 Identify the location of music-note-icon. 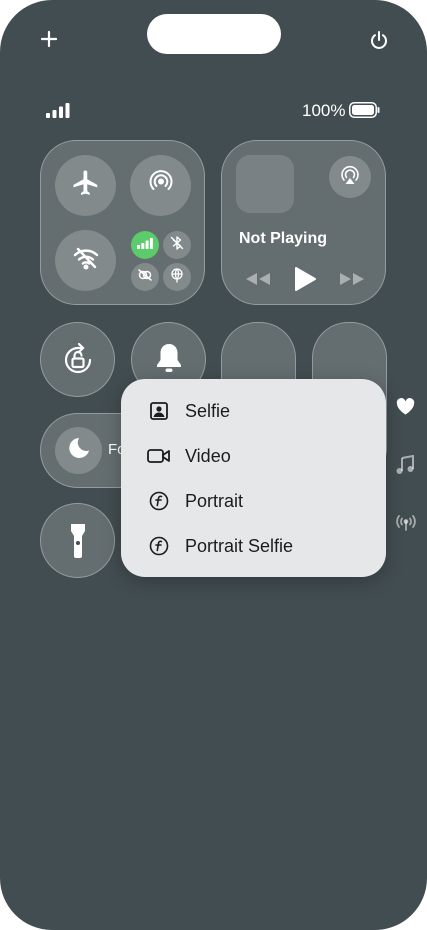
(405, 467).